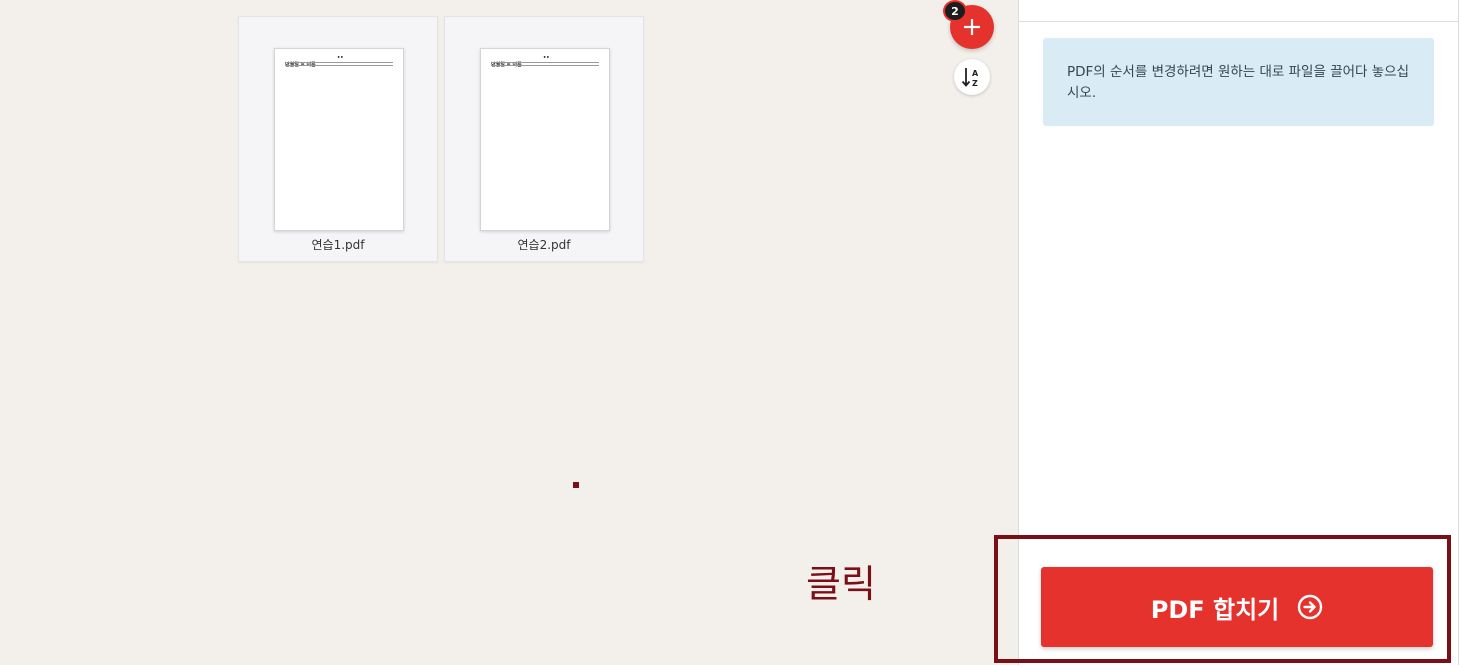 The height and width of the screenshot is (665, 1462). What do you see at coordinates (972, 27) in the screenshot?
I see `plus-icon` at bounding box center [972, 27].